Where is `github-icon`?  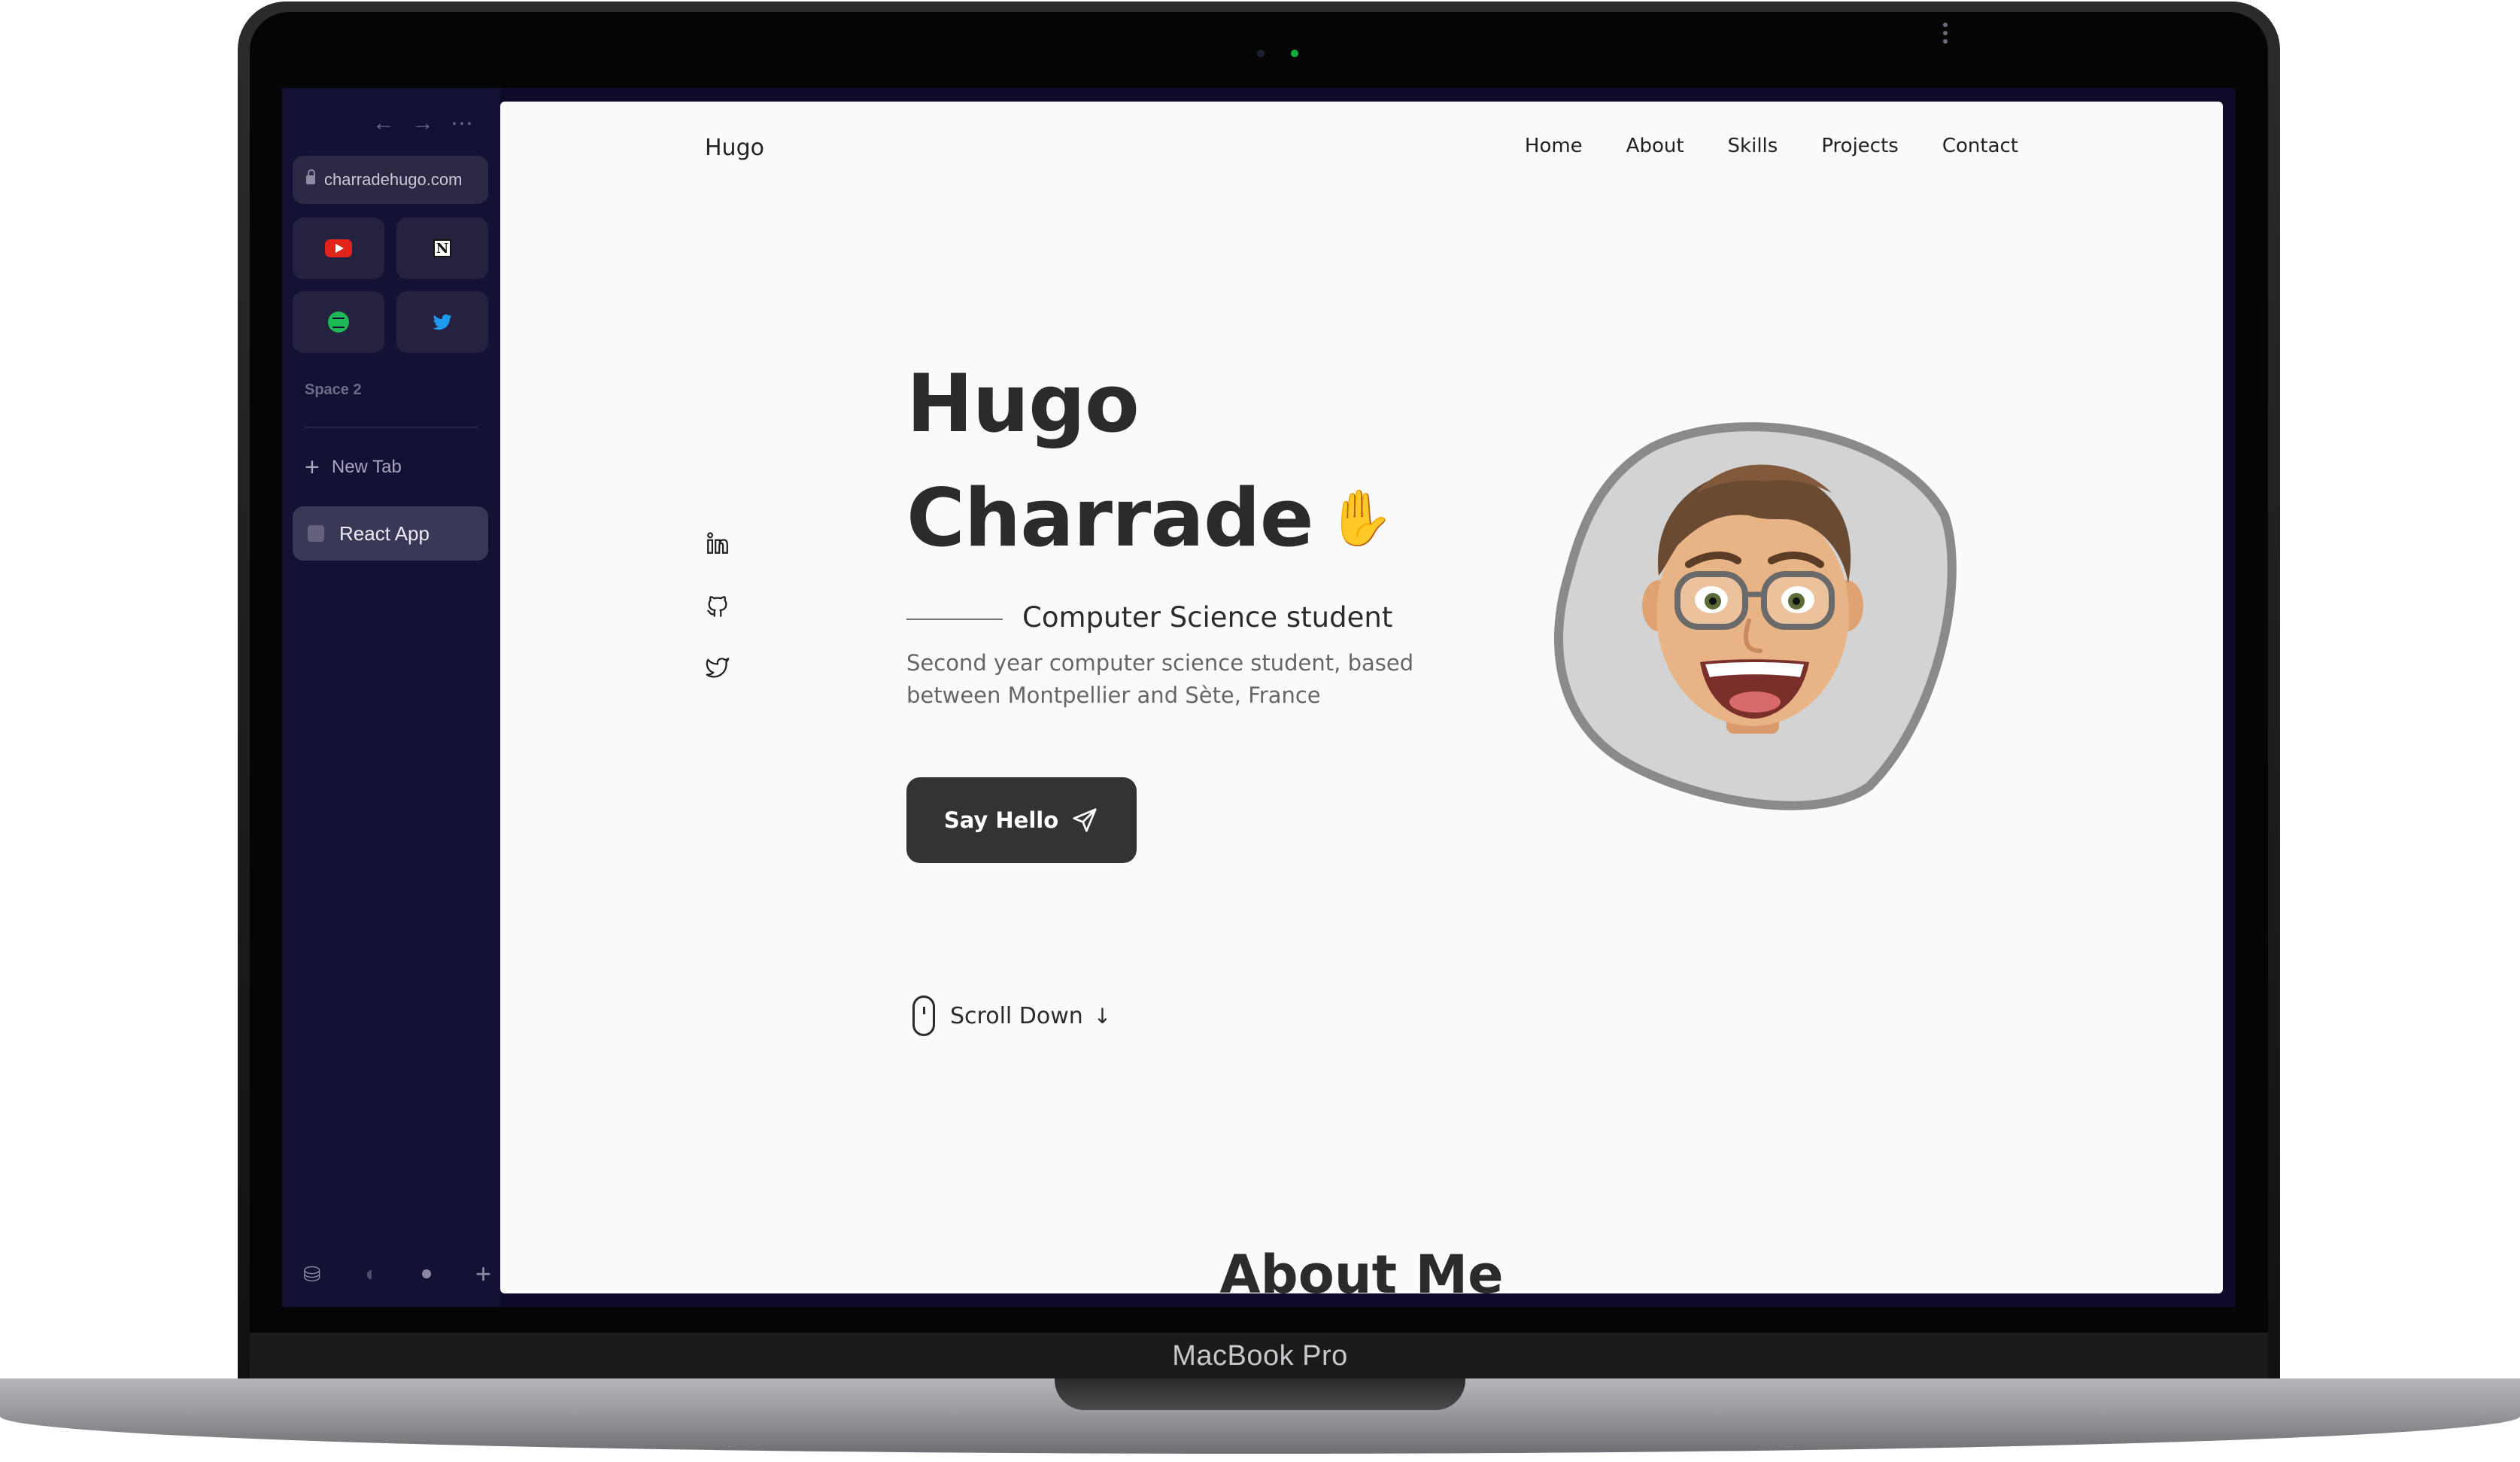
github-icon is located at coordinates (717, 606).